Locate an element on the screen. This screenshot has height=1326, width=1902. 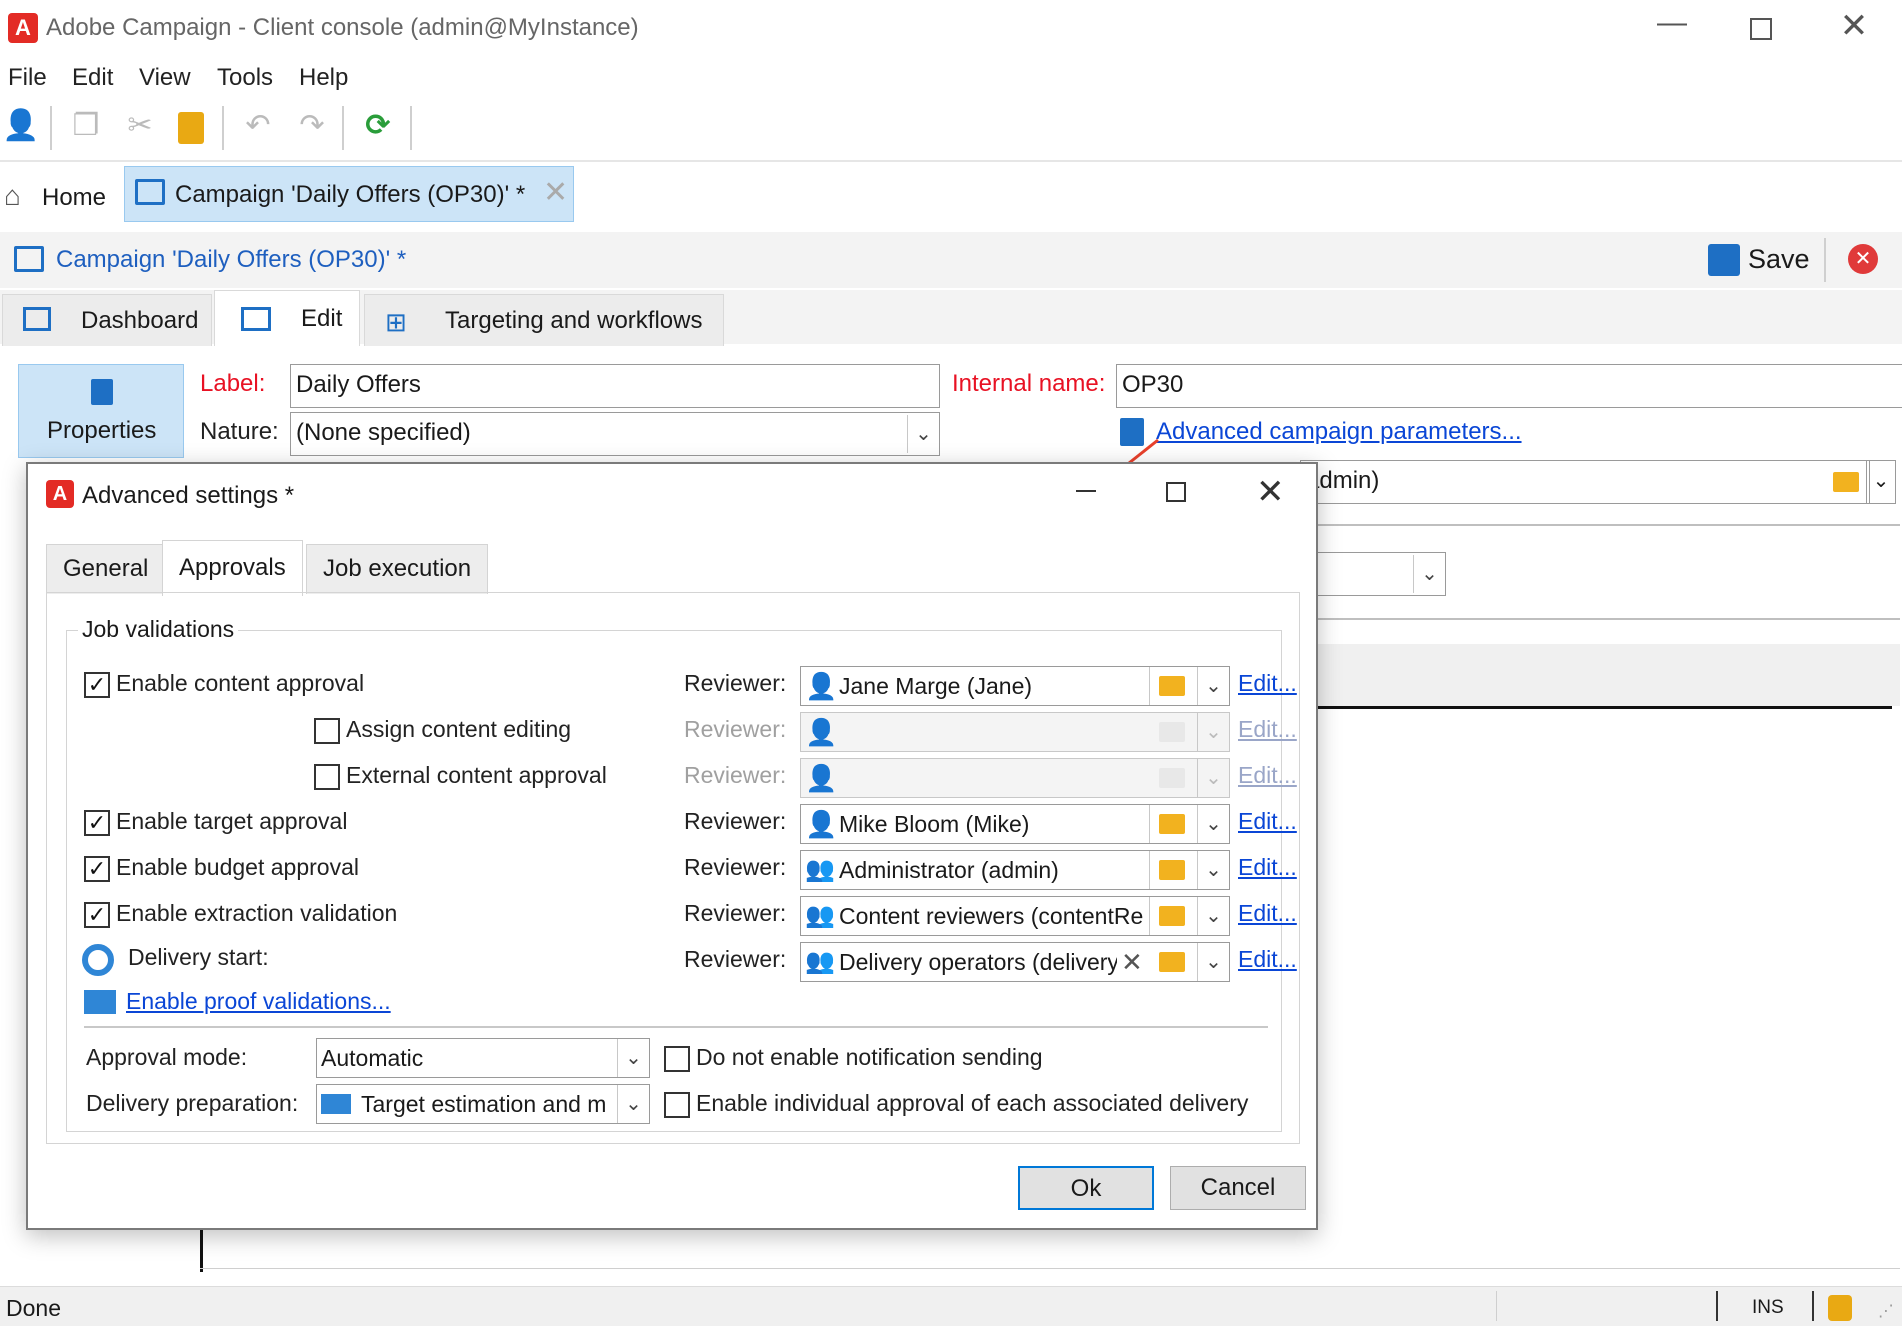
checkbox-individual-approval is located at coordinates (677, 1105).